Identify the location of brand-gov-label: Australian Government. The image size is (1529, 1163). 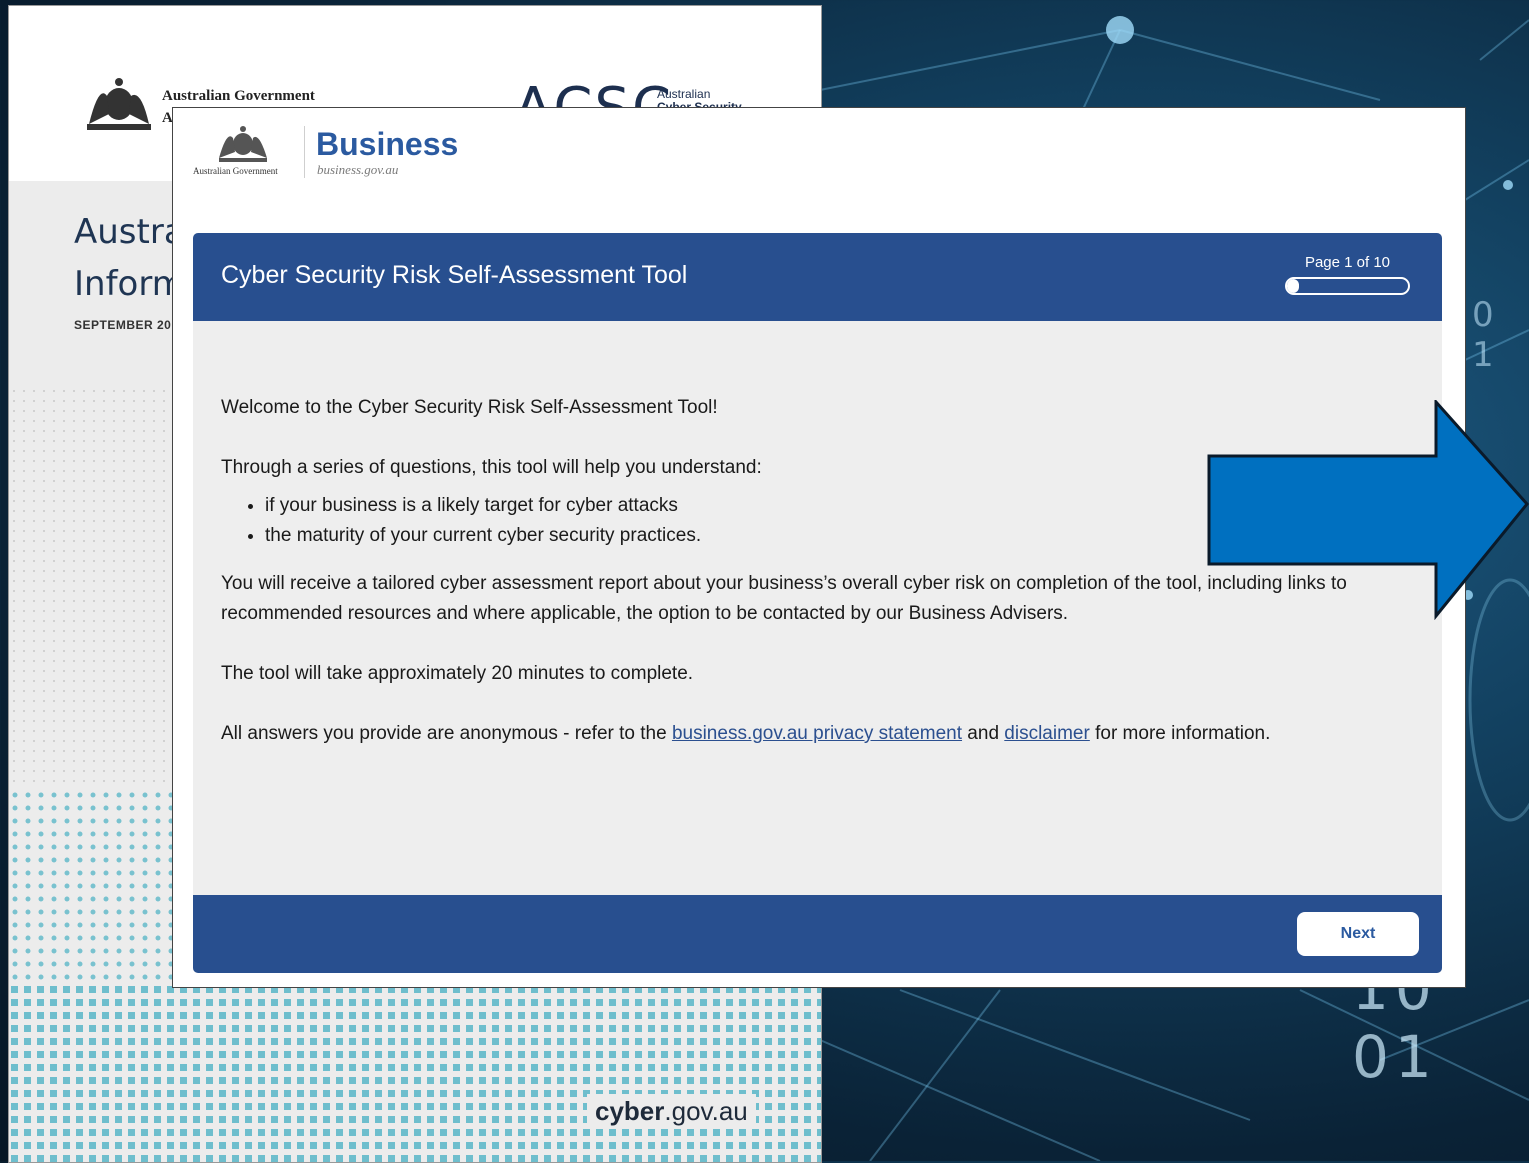
(235, 171).